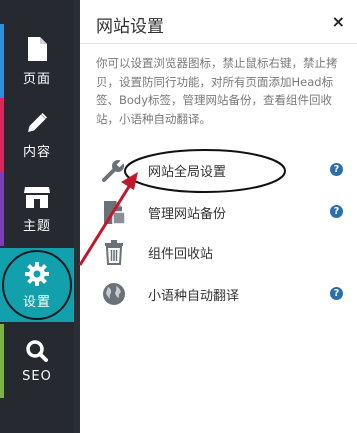 This screenshot has height=433, width=357. What do you see at coordinates (114, 170) in the screenshot?
I see `wrench-icon` at bounding box center [114, 170].